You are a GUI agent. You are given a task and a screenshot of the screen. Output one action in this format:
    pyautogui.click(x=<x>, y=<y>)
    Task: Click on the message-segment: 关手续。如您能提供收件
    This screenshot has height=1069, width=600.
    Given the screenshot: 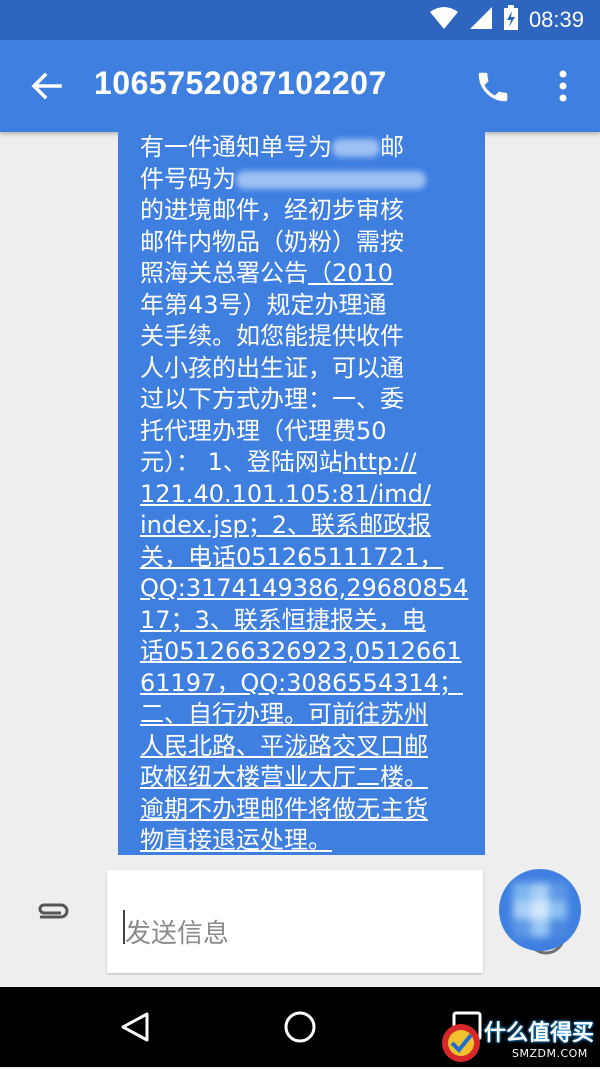 What is the action you would take?
    pyautogui.click(x=272, y=336)
    